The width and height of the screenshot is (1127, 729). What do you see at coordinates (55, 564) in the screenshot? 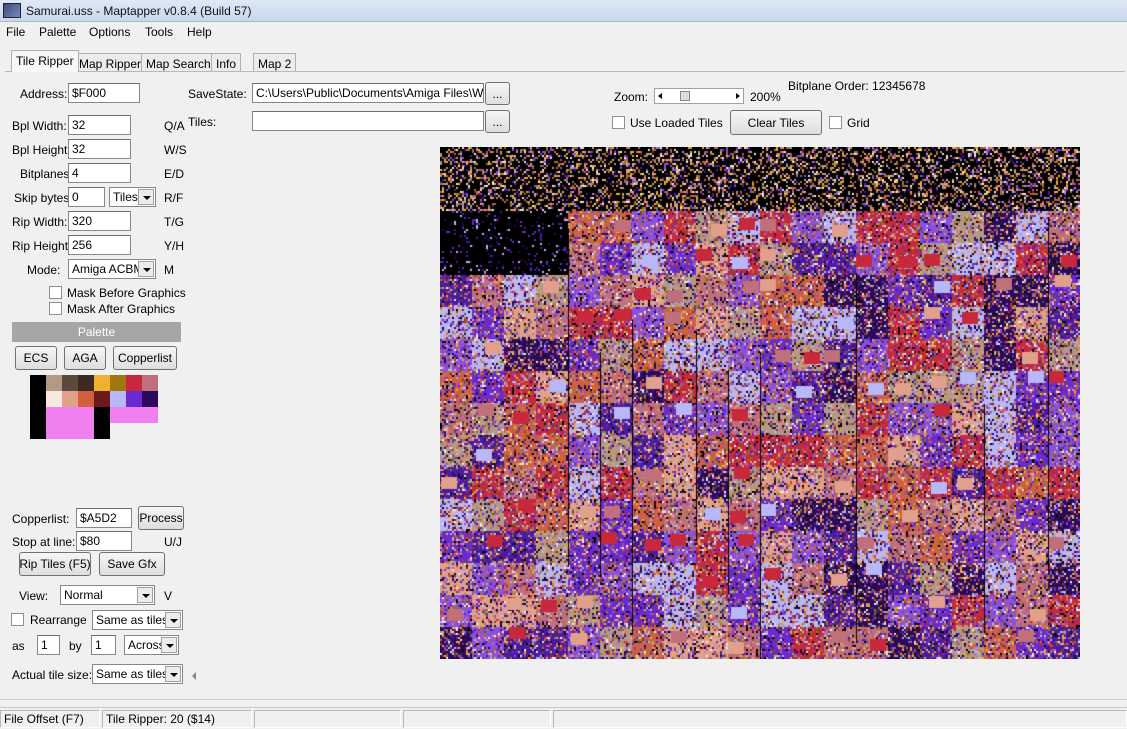
I see `rip-tiles-button: Rip Tiles (F5)` at bounding box center [55, 564].